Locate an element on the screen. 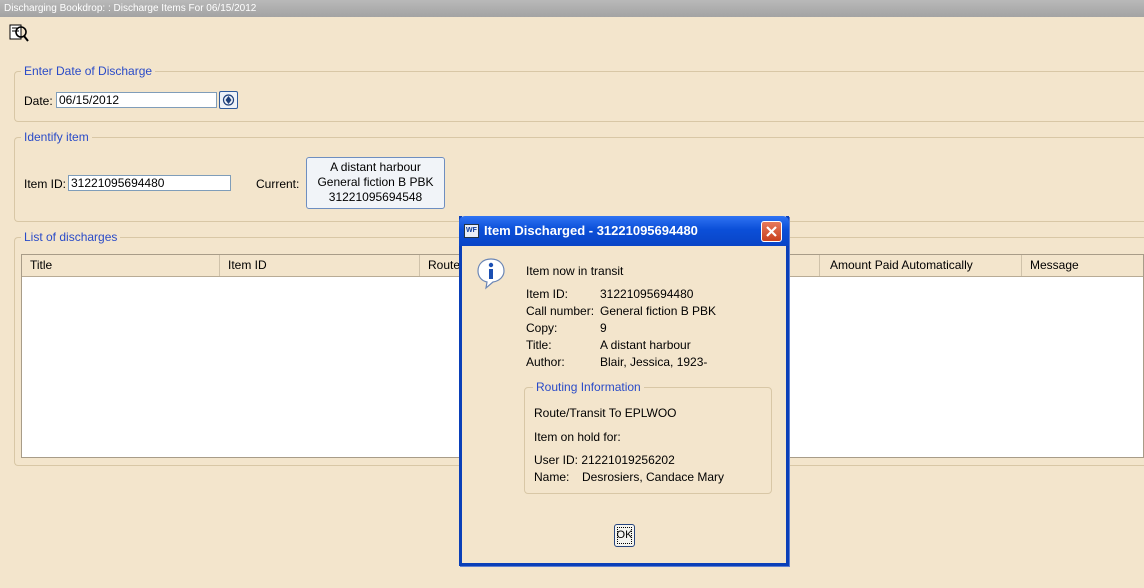 The width and height of the screenshot is (1144, 588). date-input: 06/15/2012 is located at coordinates (136, 100).